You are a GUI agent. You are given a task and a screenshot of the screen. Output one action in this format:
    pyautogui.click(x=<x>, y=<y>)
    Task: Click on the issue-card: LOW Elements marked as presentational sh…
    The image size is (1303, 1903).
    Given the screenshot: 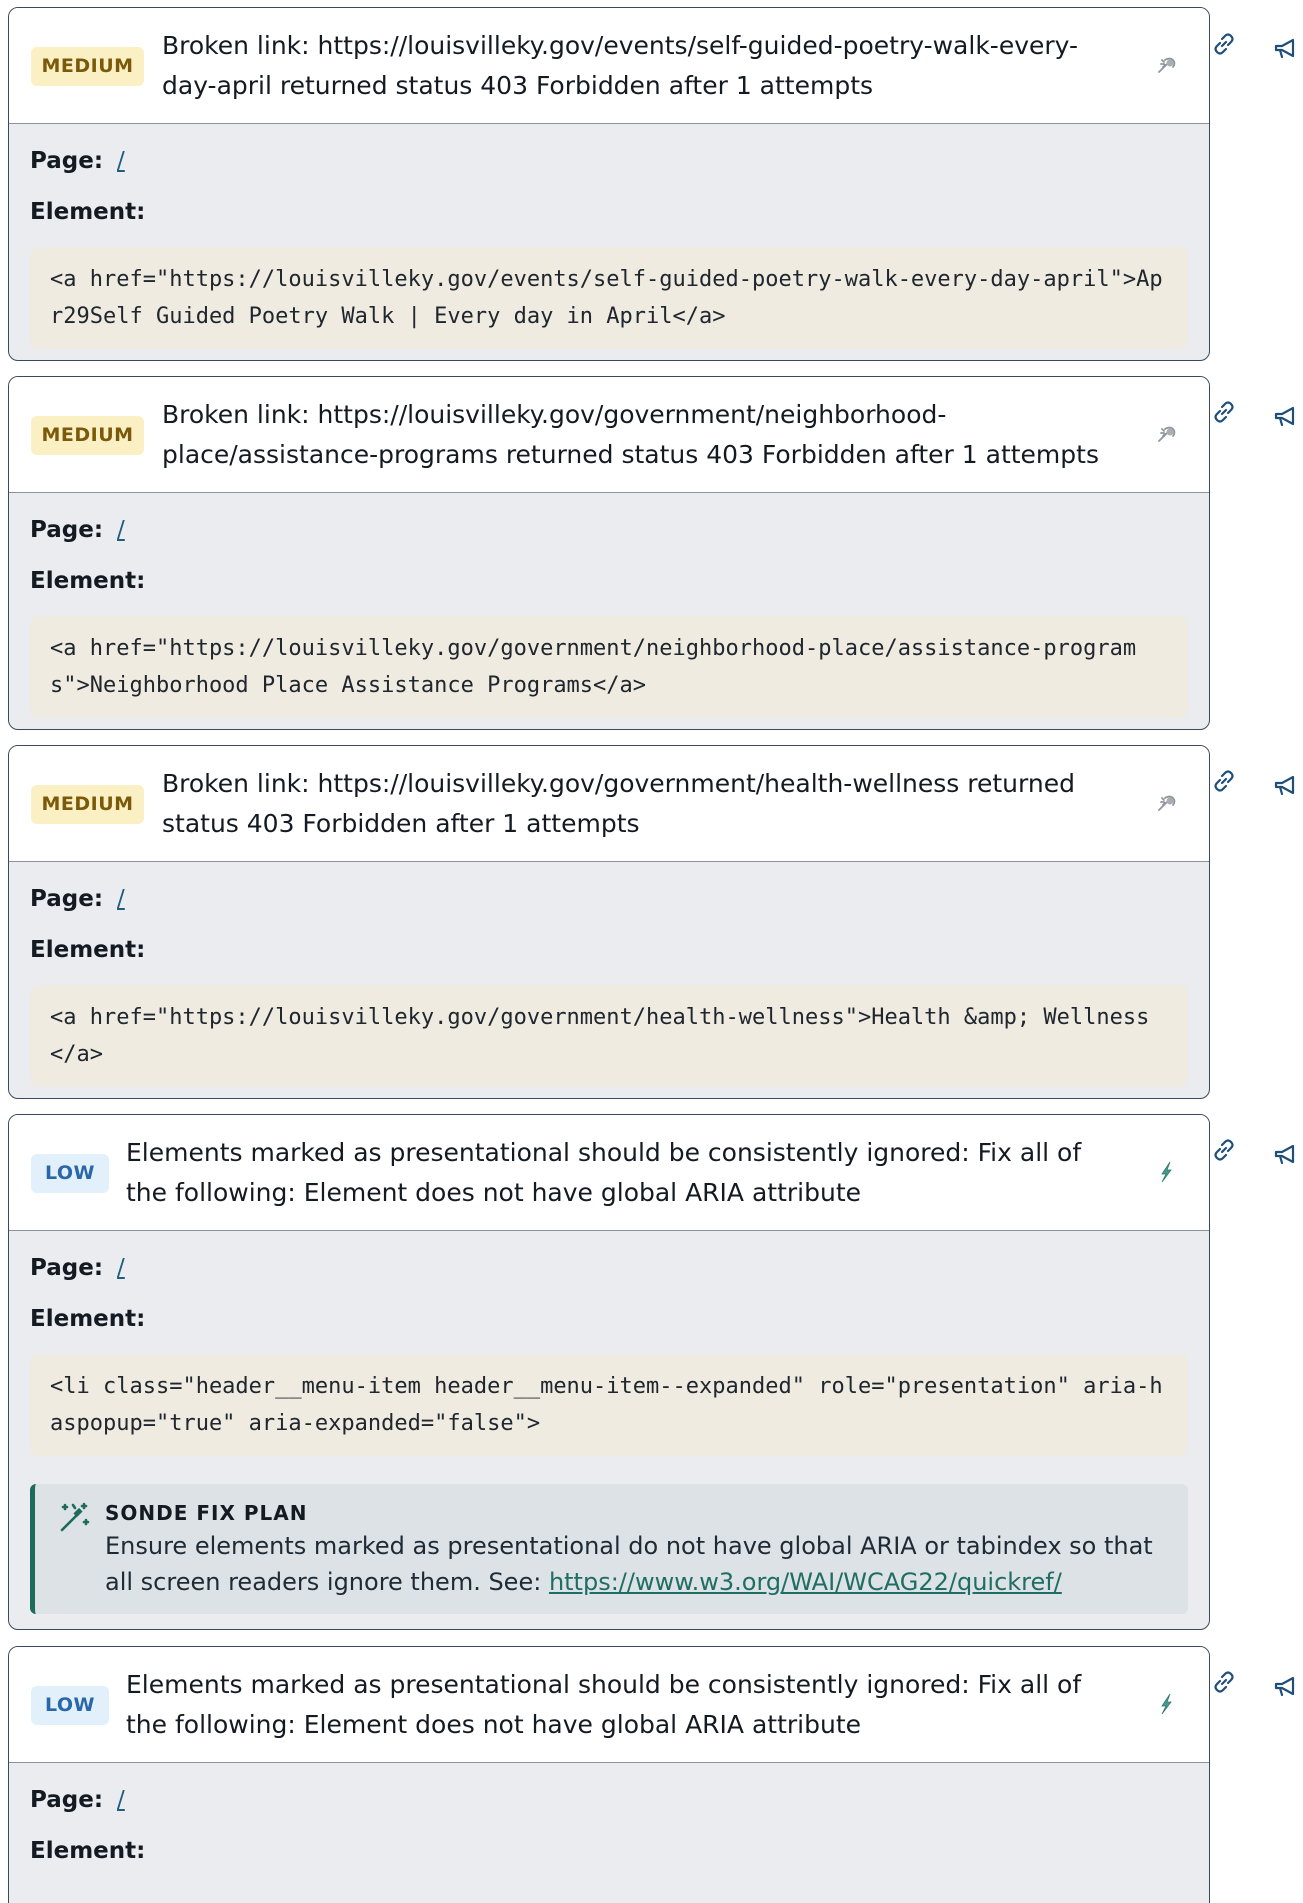 What is the action you would take?
    pyautogui.click(x=609, y=1774)
    